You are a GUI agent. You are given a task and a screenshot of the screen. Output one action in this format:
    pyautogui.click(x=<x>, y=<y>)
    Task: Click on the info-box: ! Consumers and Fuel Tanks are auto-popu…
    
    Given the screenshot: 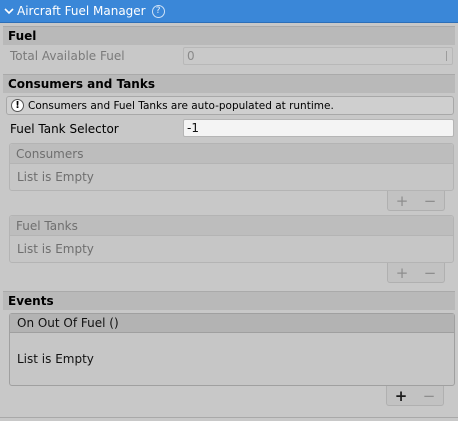 What is the action you would take?
    pyautogui.click(x=230, y=105)
    